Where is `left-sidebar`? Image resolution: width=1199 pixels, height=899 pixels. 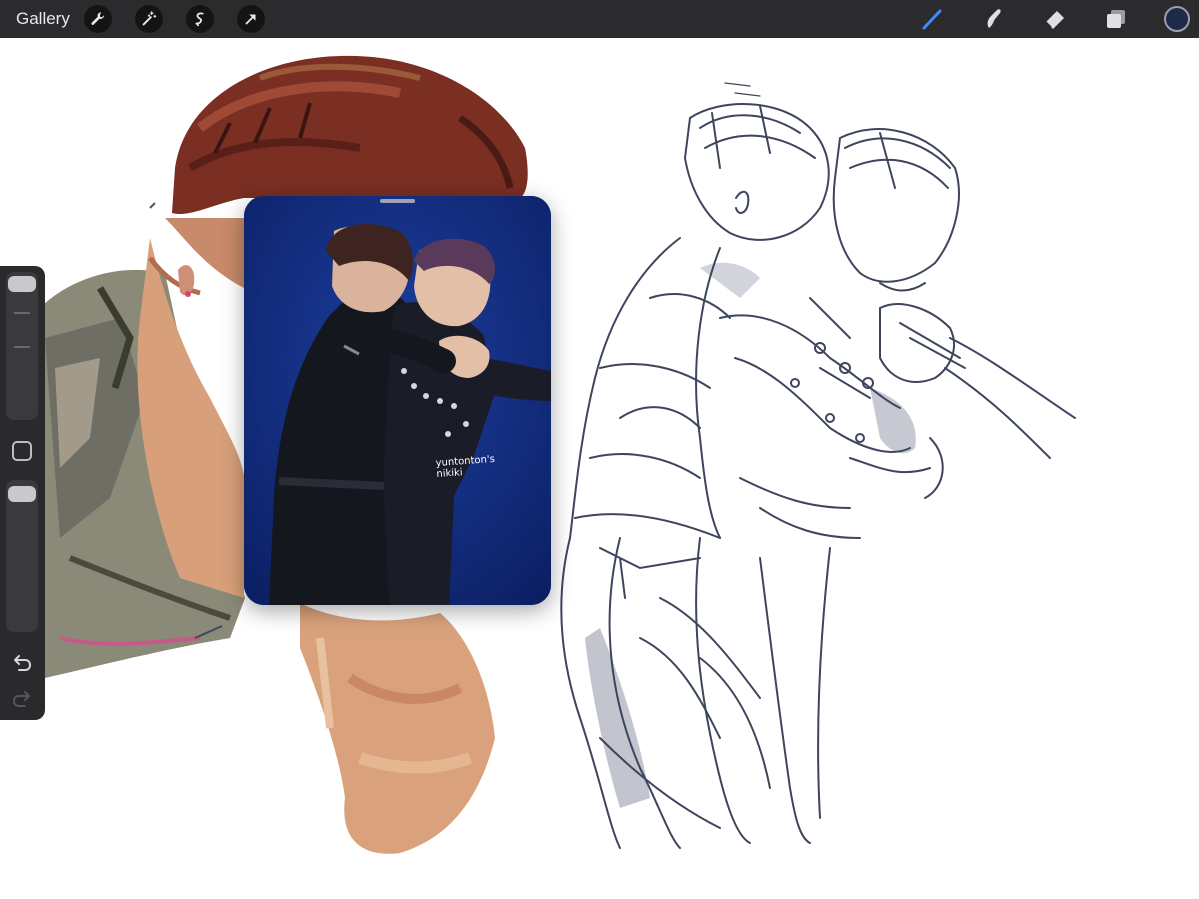
left-sidebar is located at coordinates (22, 493).